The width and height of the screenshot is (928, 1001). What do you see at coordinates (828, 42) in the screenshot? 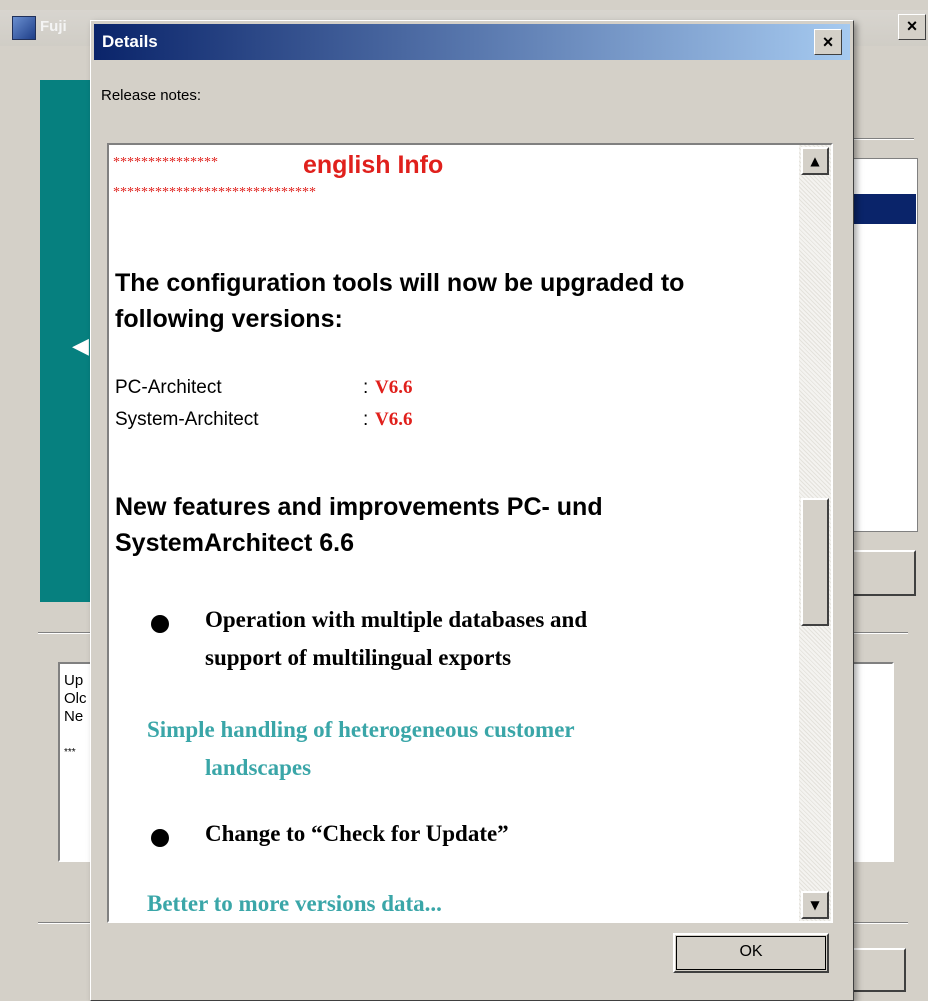
I see `dialog-close-button: ×` at bounding box center [828, 42].